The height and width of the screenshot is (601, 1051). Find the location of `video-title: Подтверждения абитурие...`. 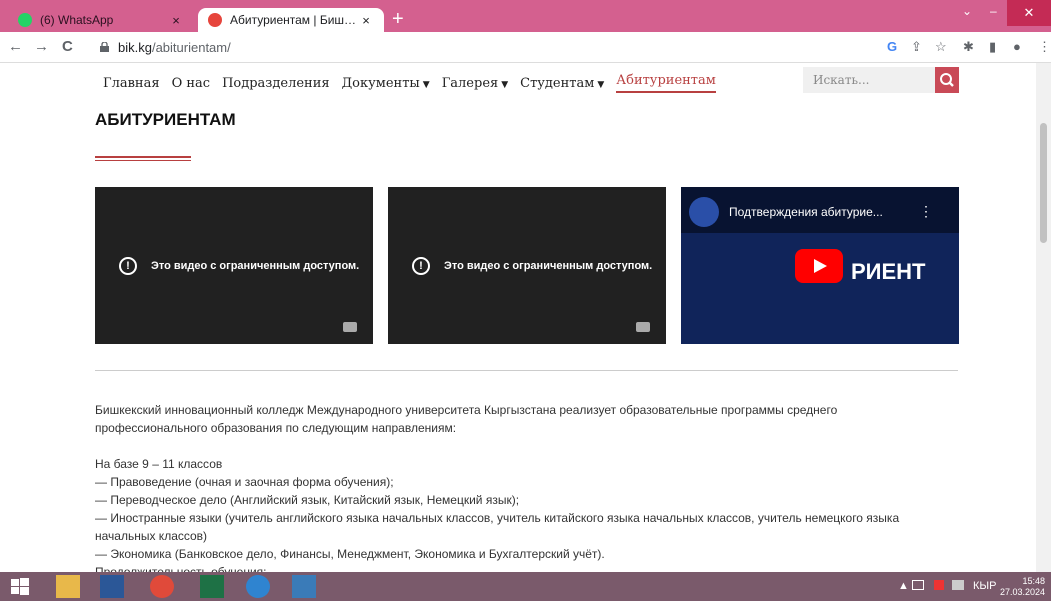

video-title: Подтверждения абитурие... is located at coordinates (806, 212).